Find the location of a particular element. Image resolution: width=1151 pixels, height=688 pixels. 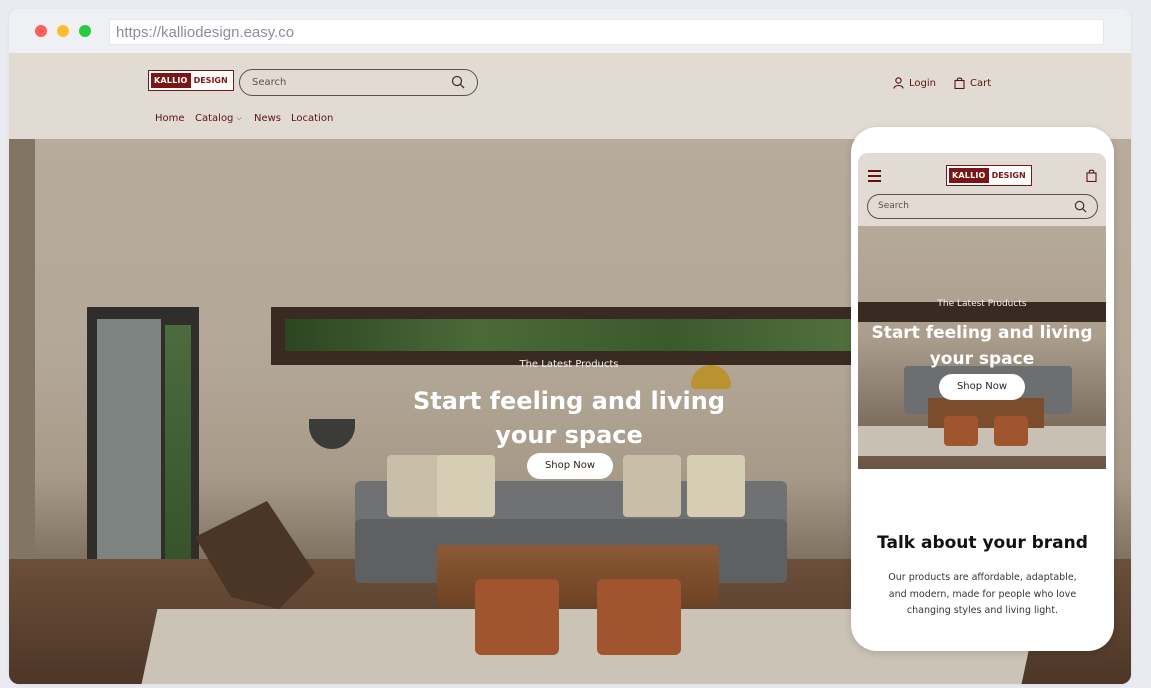

search-placeholder: Search is located at coordinates (269, 82).